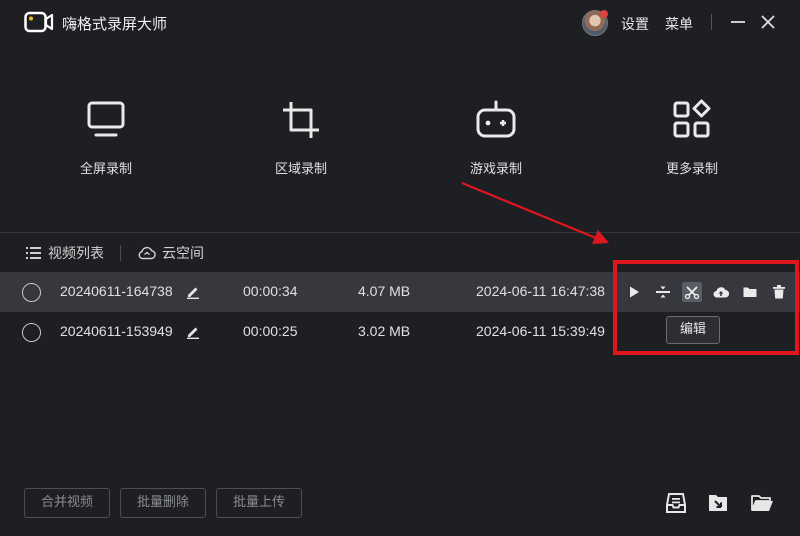 Image resolution: width=800 pixels, height=536 pixels. What do you see at coordinates (120, 253) in the screenshot?
I see `tab-divider` at bounding box center [120, 253].